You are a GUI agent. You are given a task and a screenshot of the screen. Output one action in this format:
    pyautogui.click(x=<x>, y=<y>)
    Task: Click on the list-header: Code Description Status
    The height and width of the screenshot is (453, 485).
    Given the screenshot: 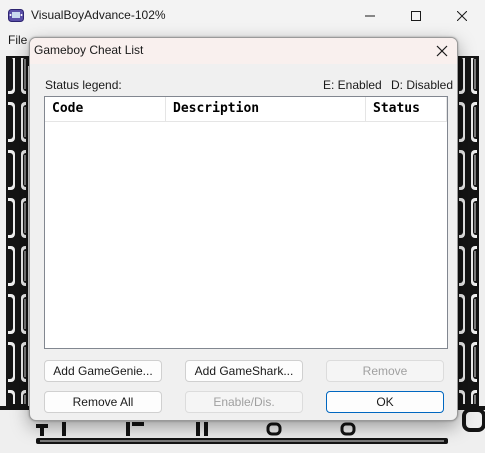 What is the action you would take?
    pyautogui.click(x=246, y=109)
    